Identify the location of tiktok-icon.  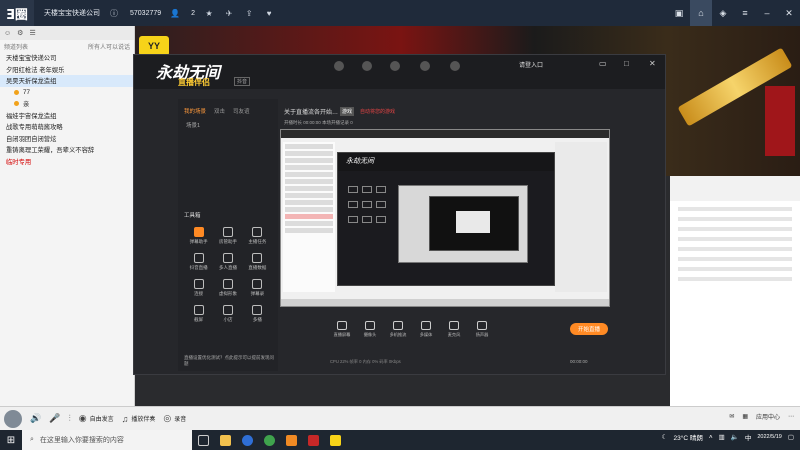
(425, 66).